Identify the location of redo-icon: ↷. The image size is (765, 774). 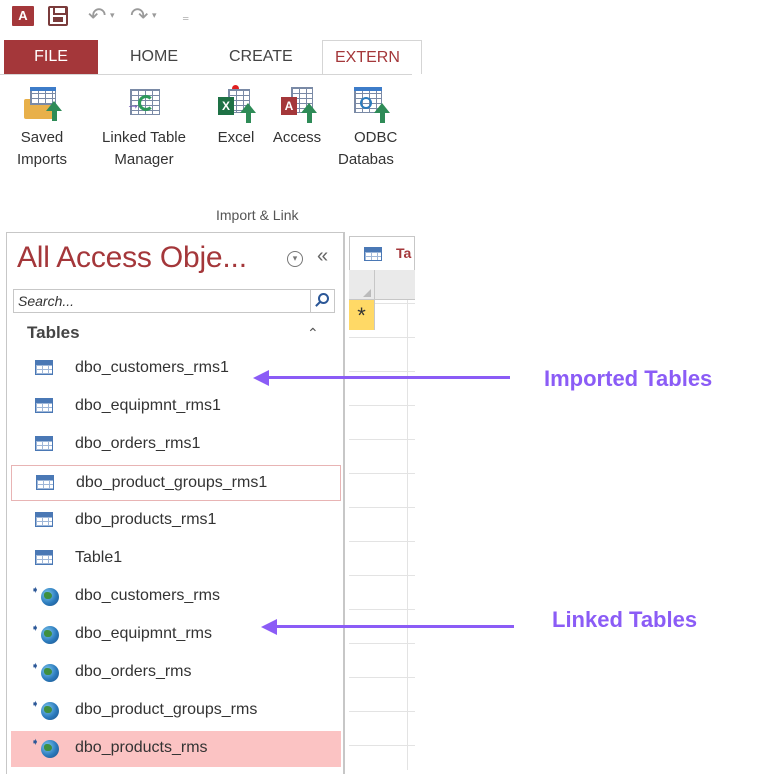
(139, 16).